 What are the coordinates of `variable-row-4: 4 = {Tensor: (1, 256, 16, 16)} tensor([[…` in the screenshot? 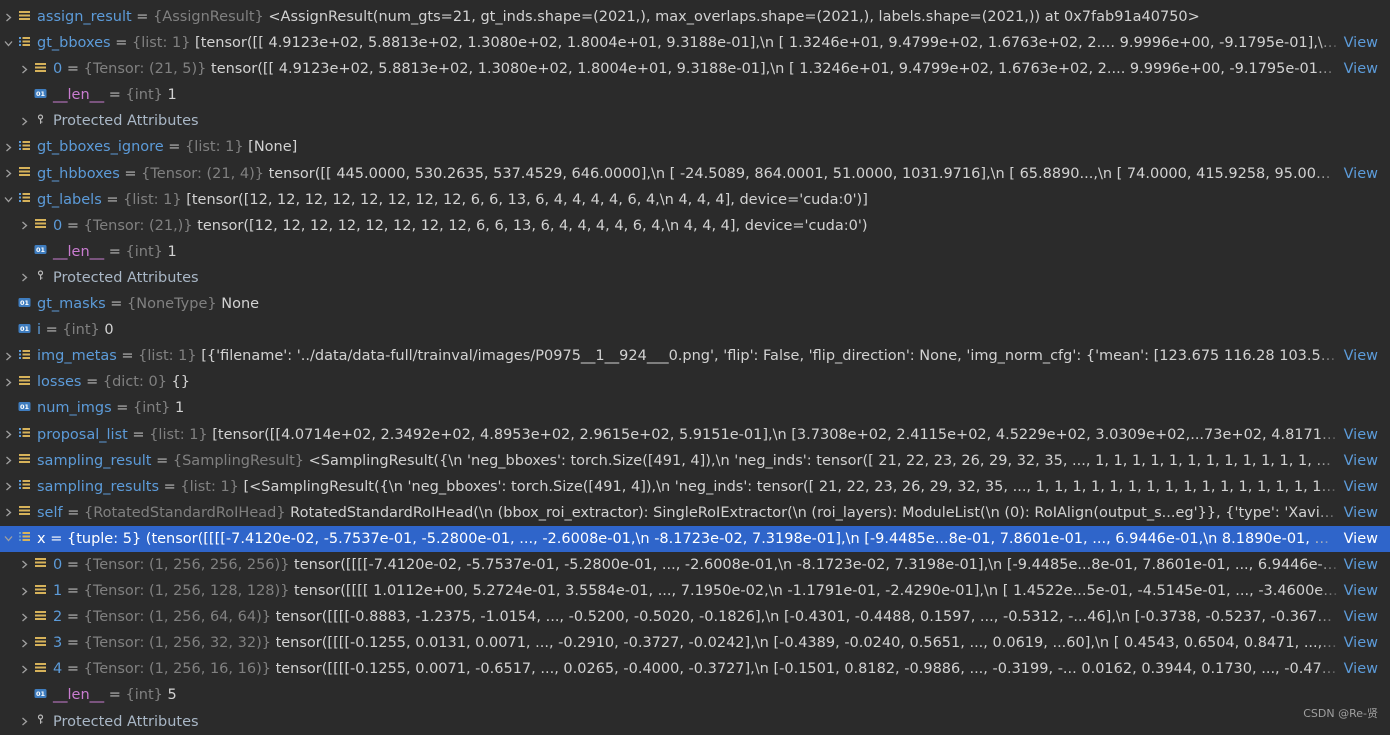 It's located at (695, 669).